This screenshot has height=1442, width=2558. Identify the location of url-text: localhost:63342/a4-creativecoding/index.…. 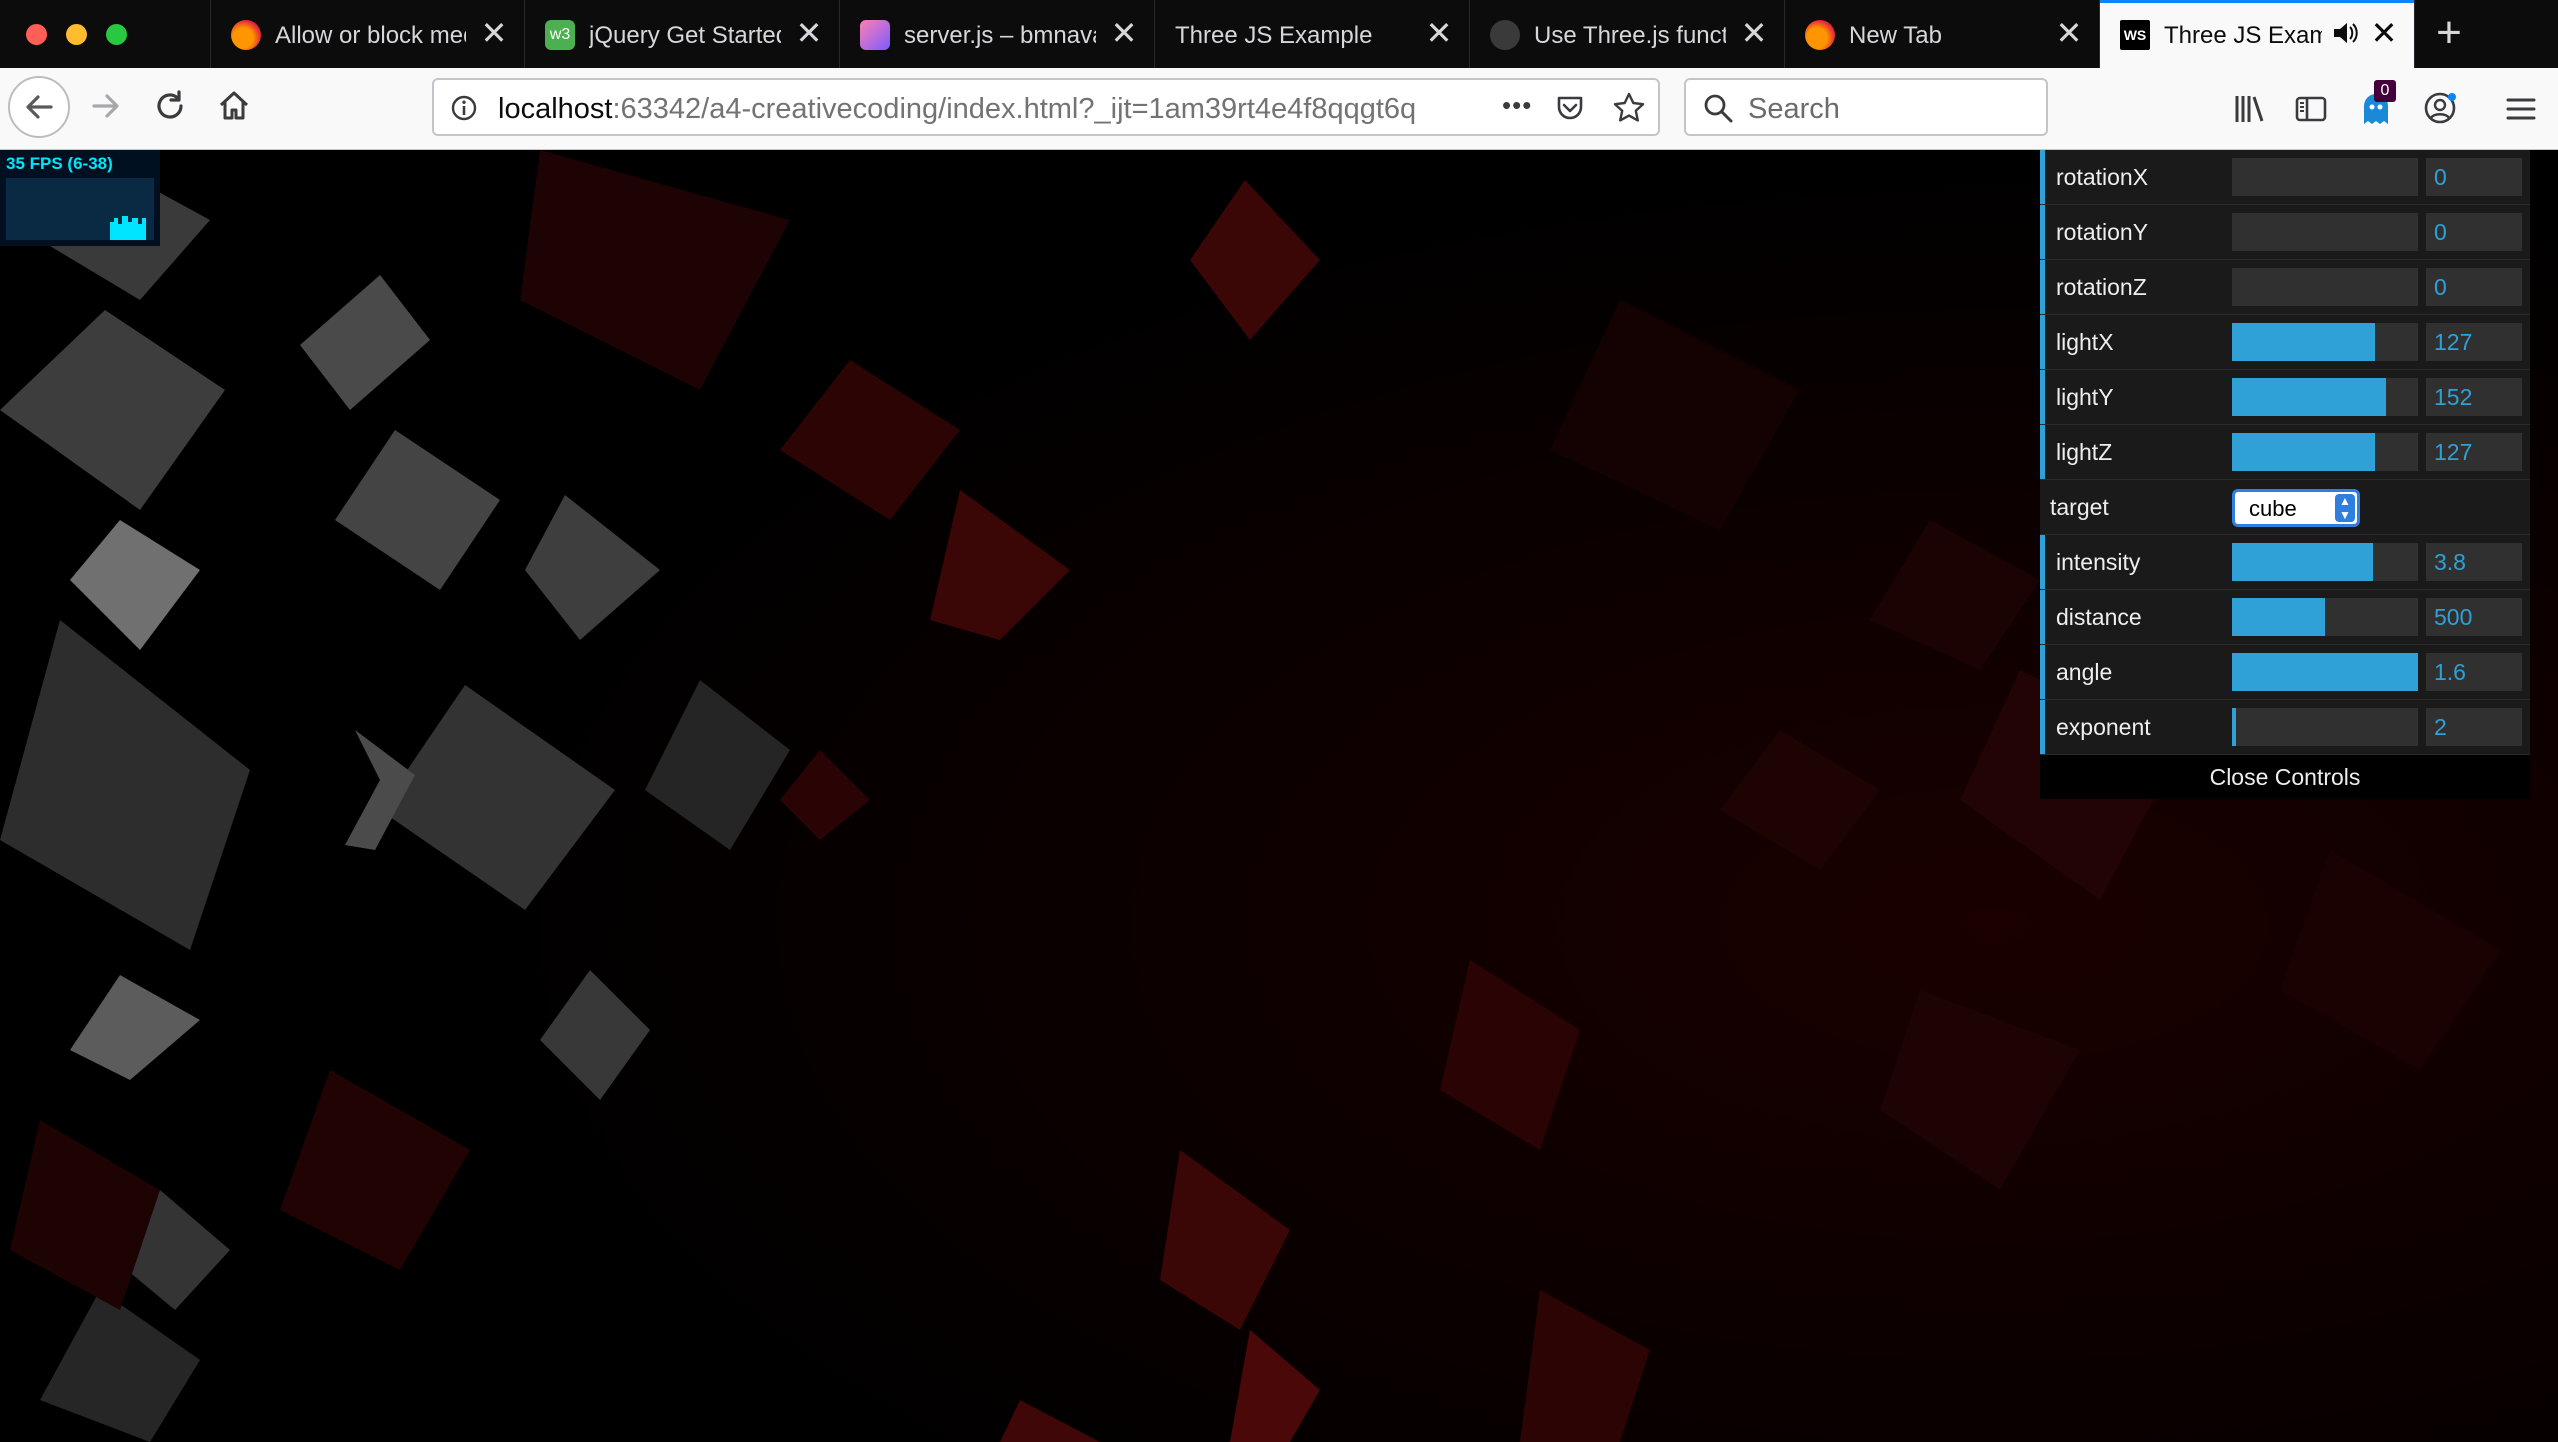
(988, 109).